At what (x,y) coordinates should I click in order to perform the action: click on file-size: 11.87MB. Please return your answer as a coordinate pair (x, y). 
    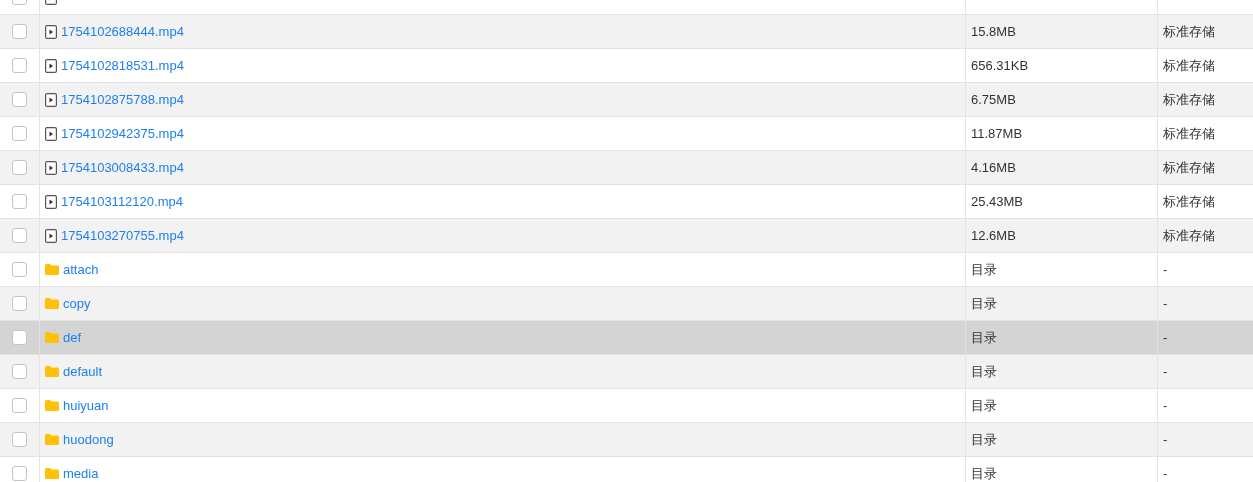
    Looking at the image, I should click on (997, 133).